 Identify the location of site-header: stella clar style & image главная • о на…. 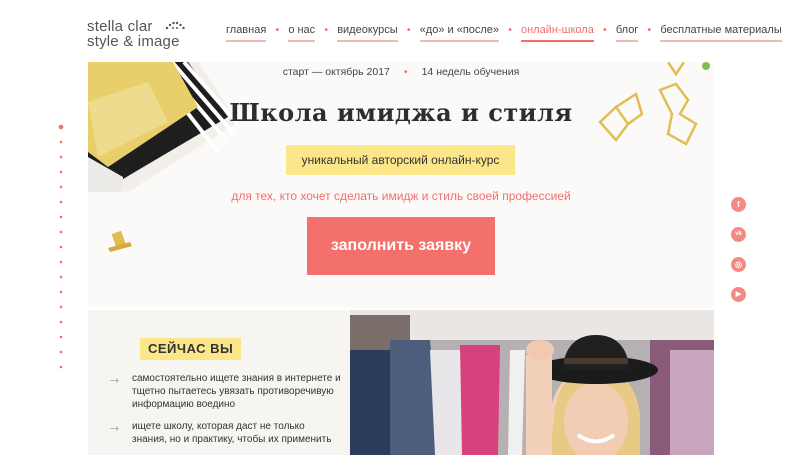
(400, 31).